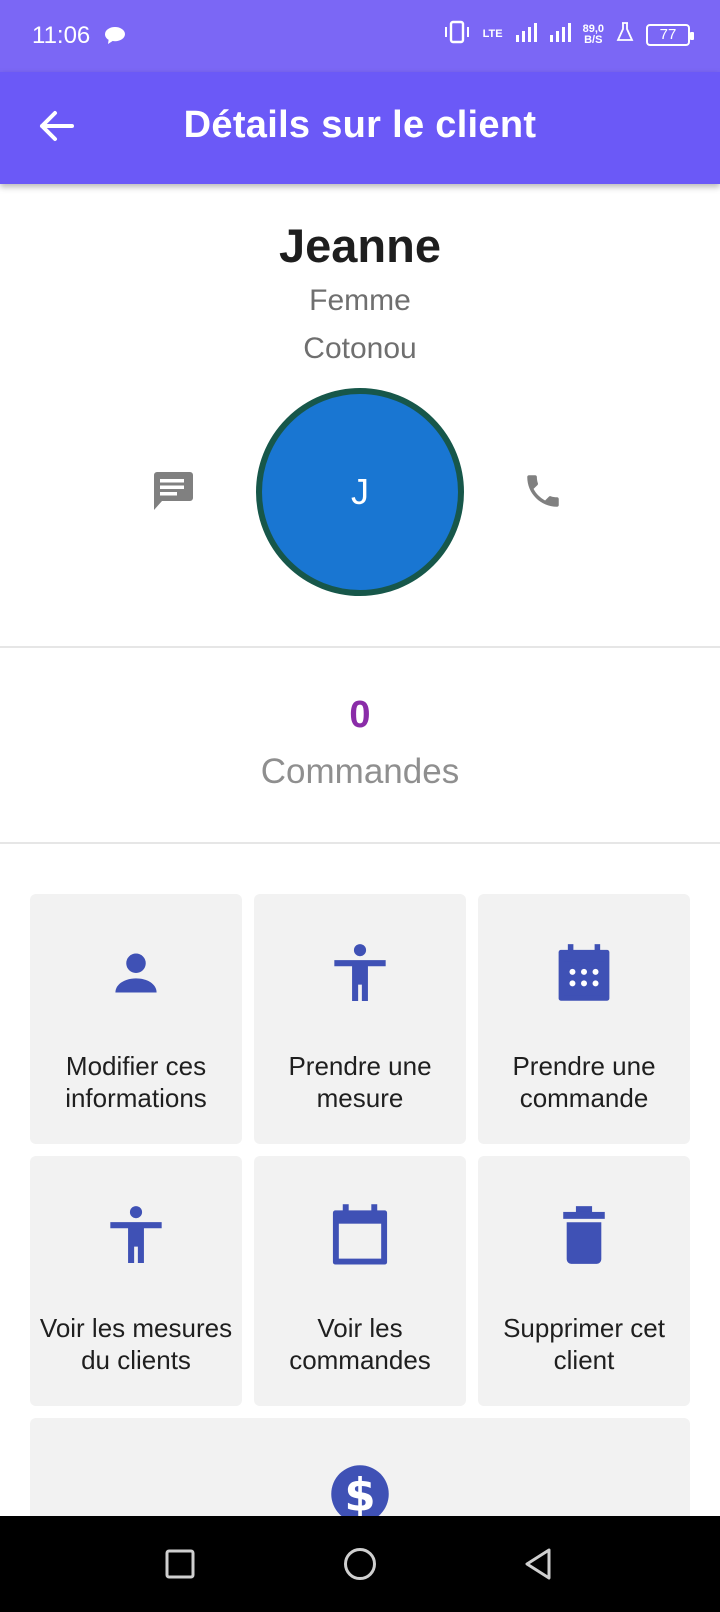 The width and height of the screenshot is (720, 1612). I want to click on delete-client-label: Supprimer cet client, so click(584, 1344).